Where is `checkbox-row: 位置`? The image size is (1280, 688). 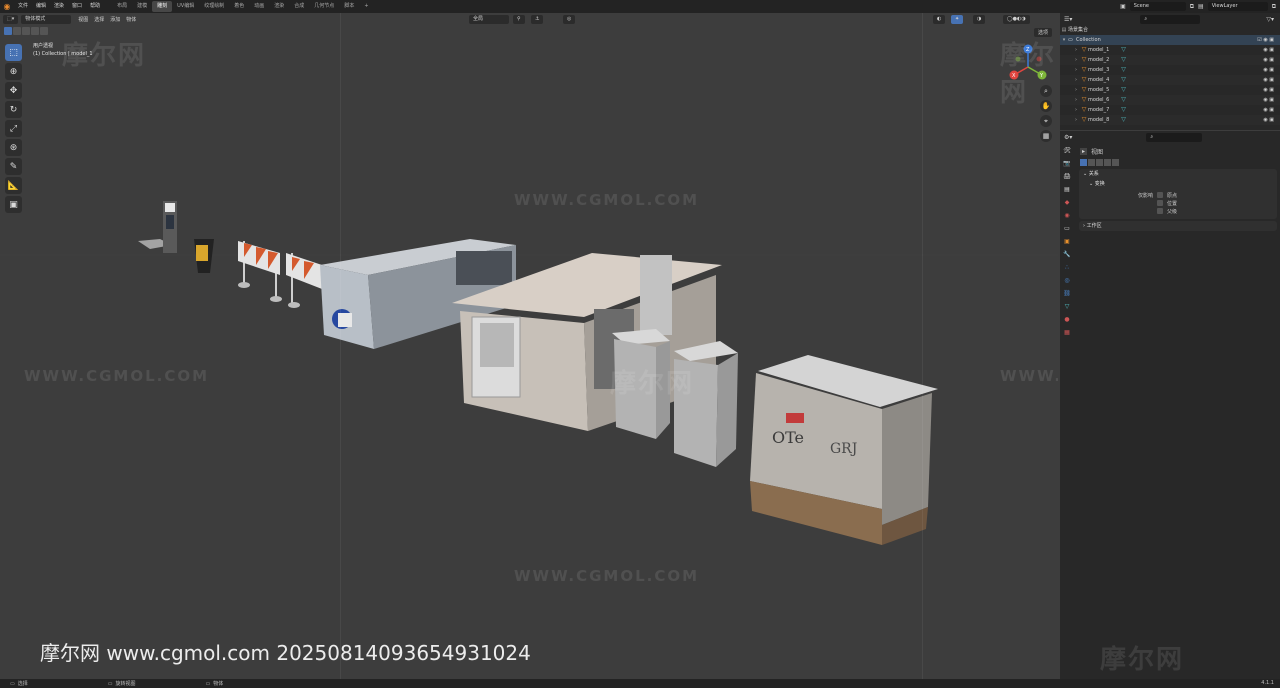
checkbox-row: 位置 is located at coordinates (1178, 203).